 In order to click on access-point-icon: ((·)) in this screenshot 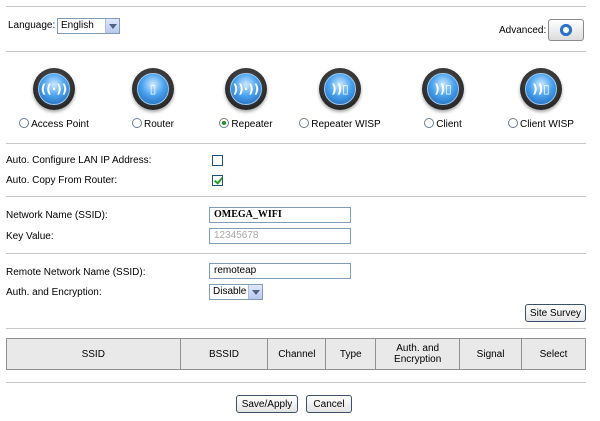, I will do `click(54, 89)`.